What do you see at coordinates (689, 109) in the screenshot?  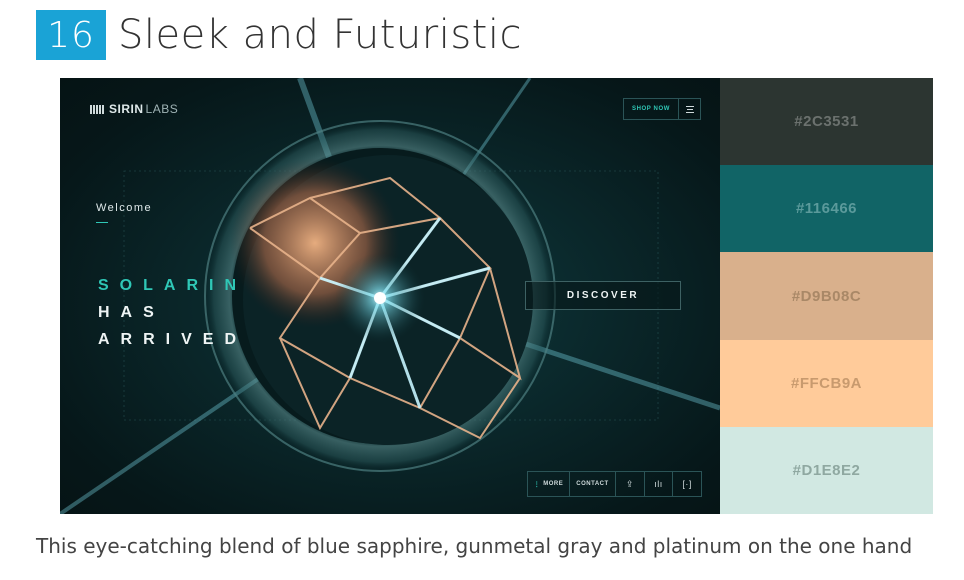 I see `hamburger-menu-icon` at bounding box center [689, 109].